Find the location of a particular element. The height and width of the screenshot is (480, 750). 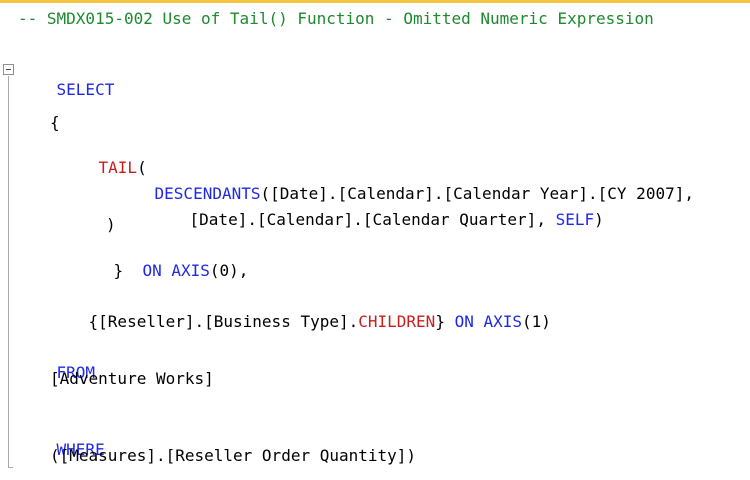

select-keyword: SELECT is located at coordinates (85, 89).